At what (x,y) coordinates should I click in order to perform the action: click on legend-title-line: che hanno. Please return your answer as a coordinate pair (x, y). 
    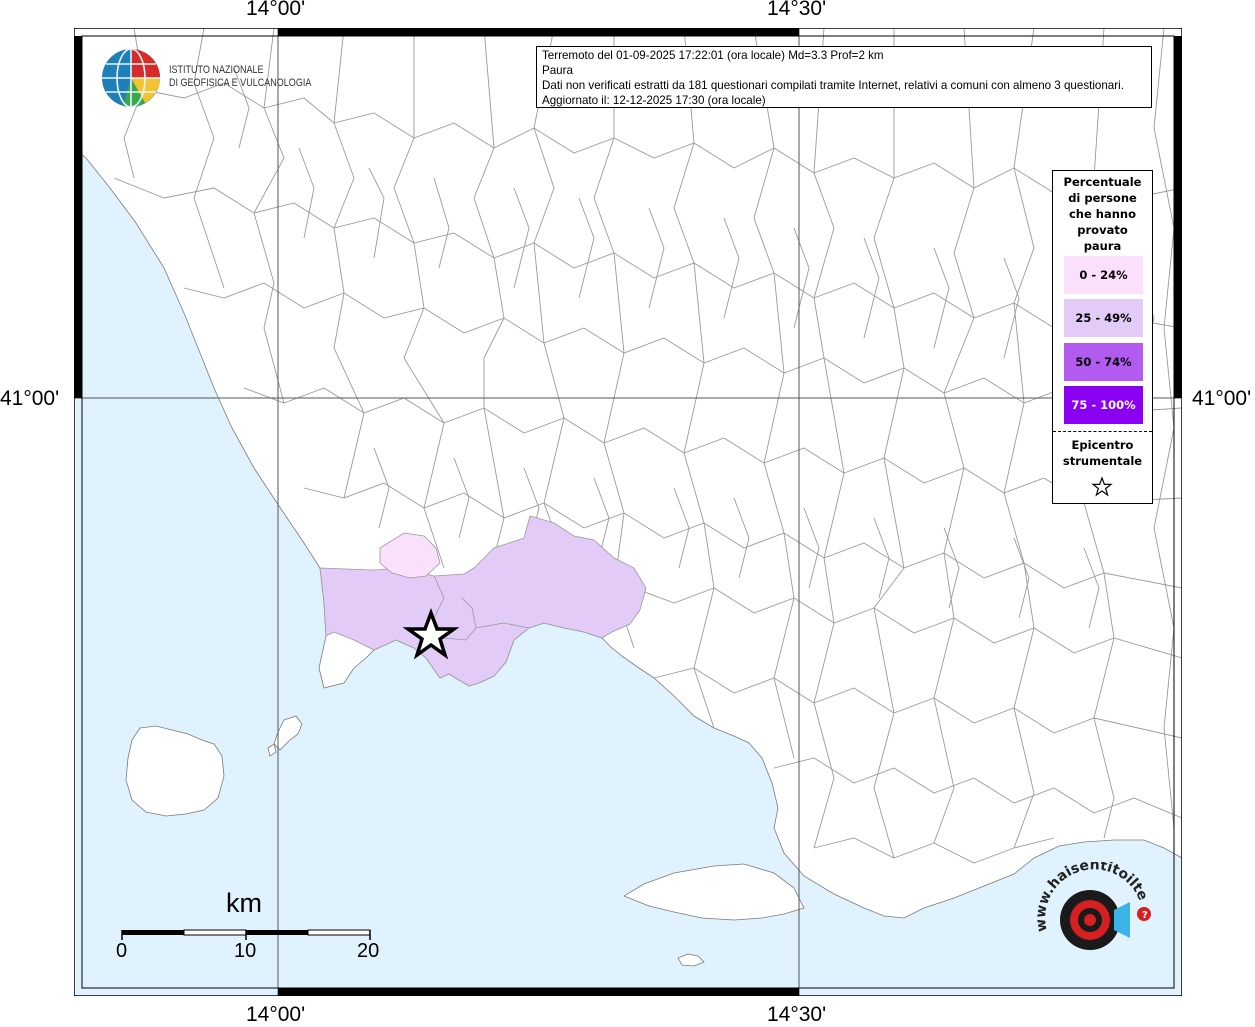
    Looking at the image, I should click on (1102, 214).